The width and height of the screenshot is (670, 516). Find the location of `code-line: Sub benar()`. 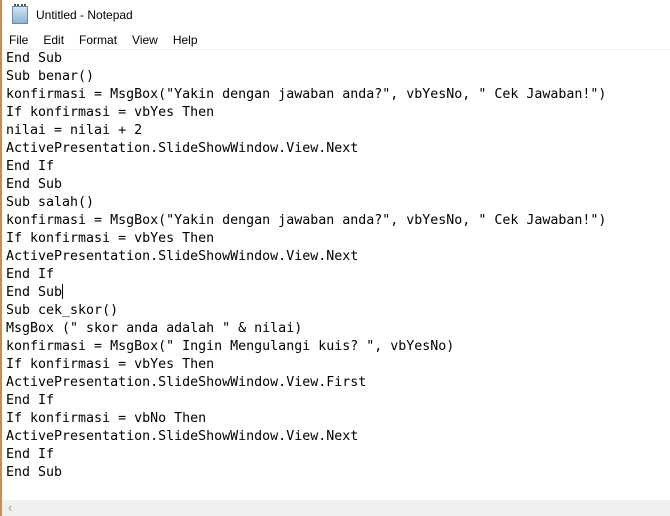

code-line: Sub benar() is located at coordinates (50, 76).